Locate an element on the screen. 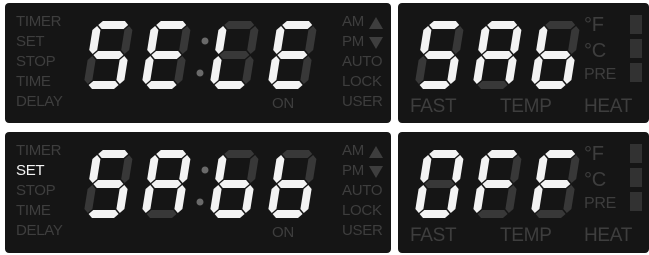 The image size is (649, 255). digit-display is located at coordinates (497, 184).